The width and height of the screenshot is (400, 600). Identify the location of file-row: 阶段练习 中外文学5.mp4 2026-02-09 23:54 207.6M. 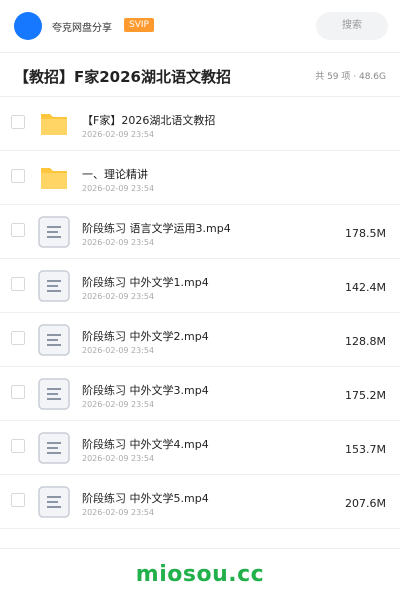
(200, 502).